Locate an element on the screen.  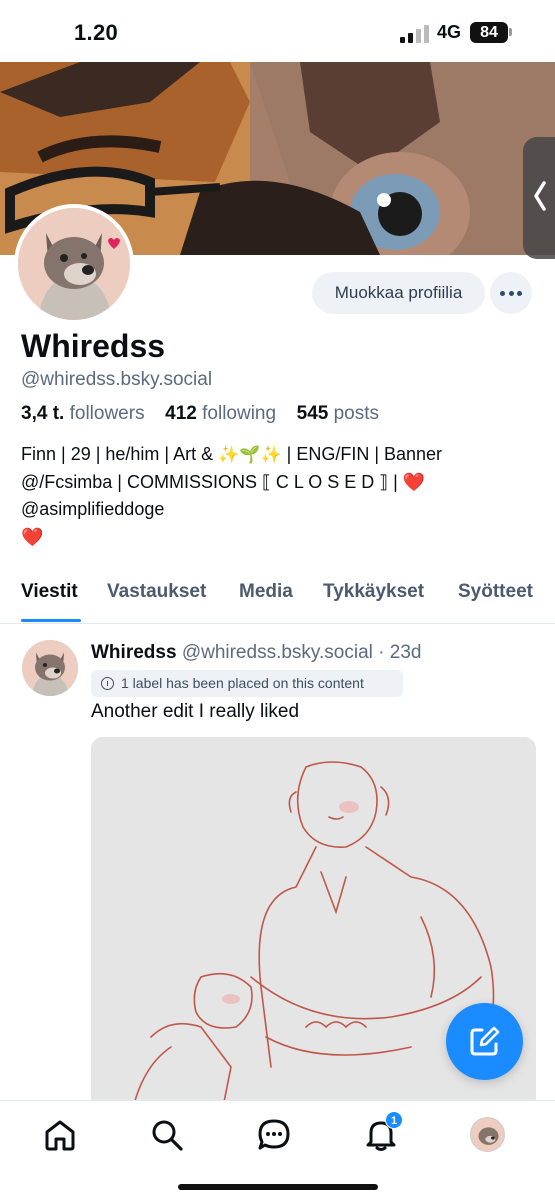
display-name: Whiredss is located at coordinates (93, 346).